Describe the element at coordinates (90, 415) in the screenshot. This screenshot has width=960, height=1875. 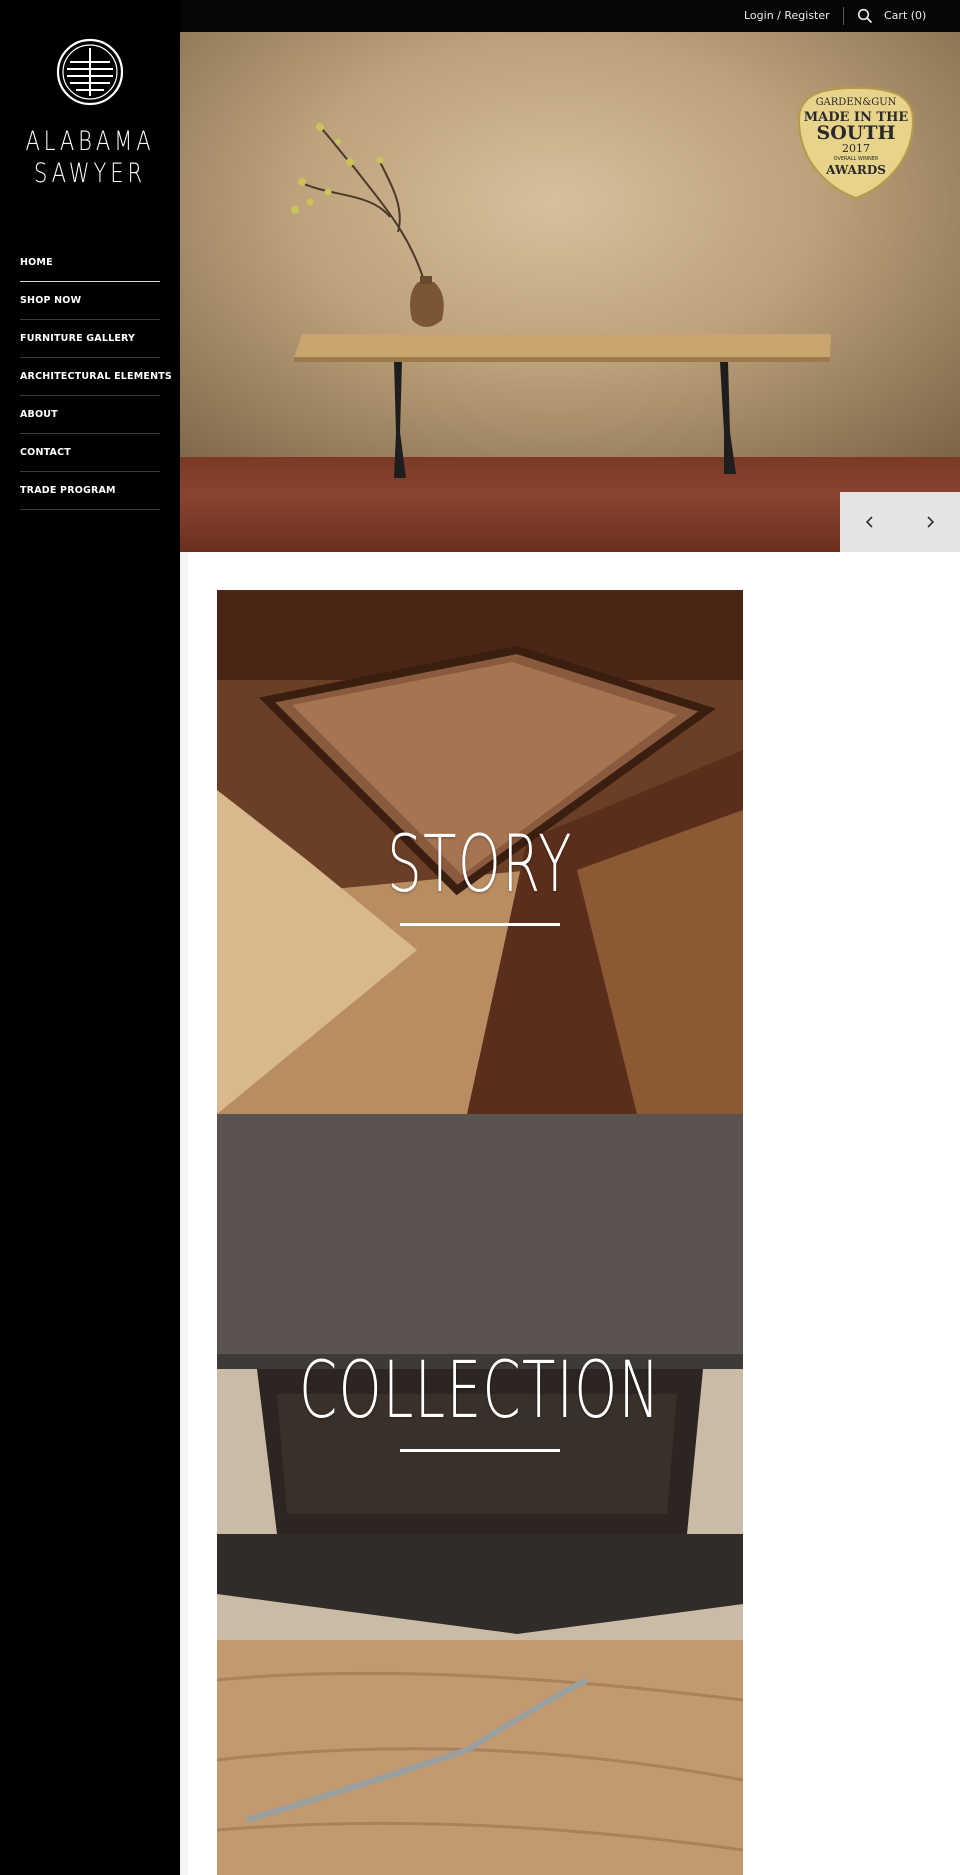
I see `nav-item-about: ABOUT` at that location.